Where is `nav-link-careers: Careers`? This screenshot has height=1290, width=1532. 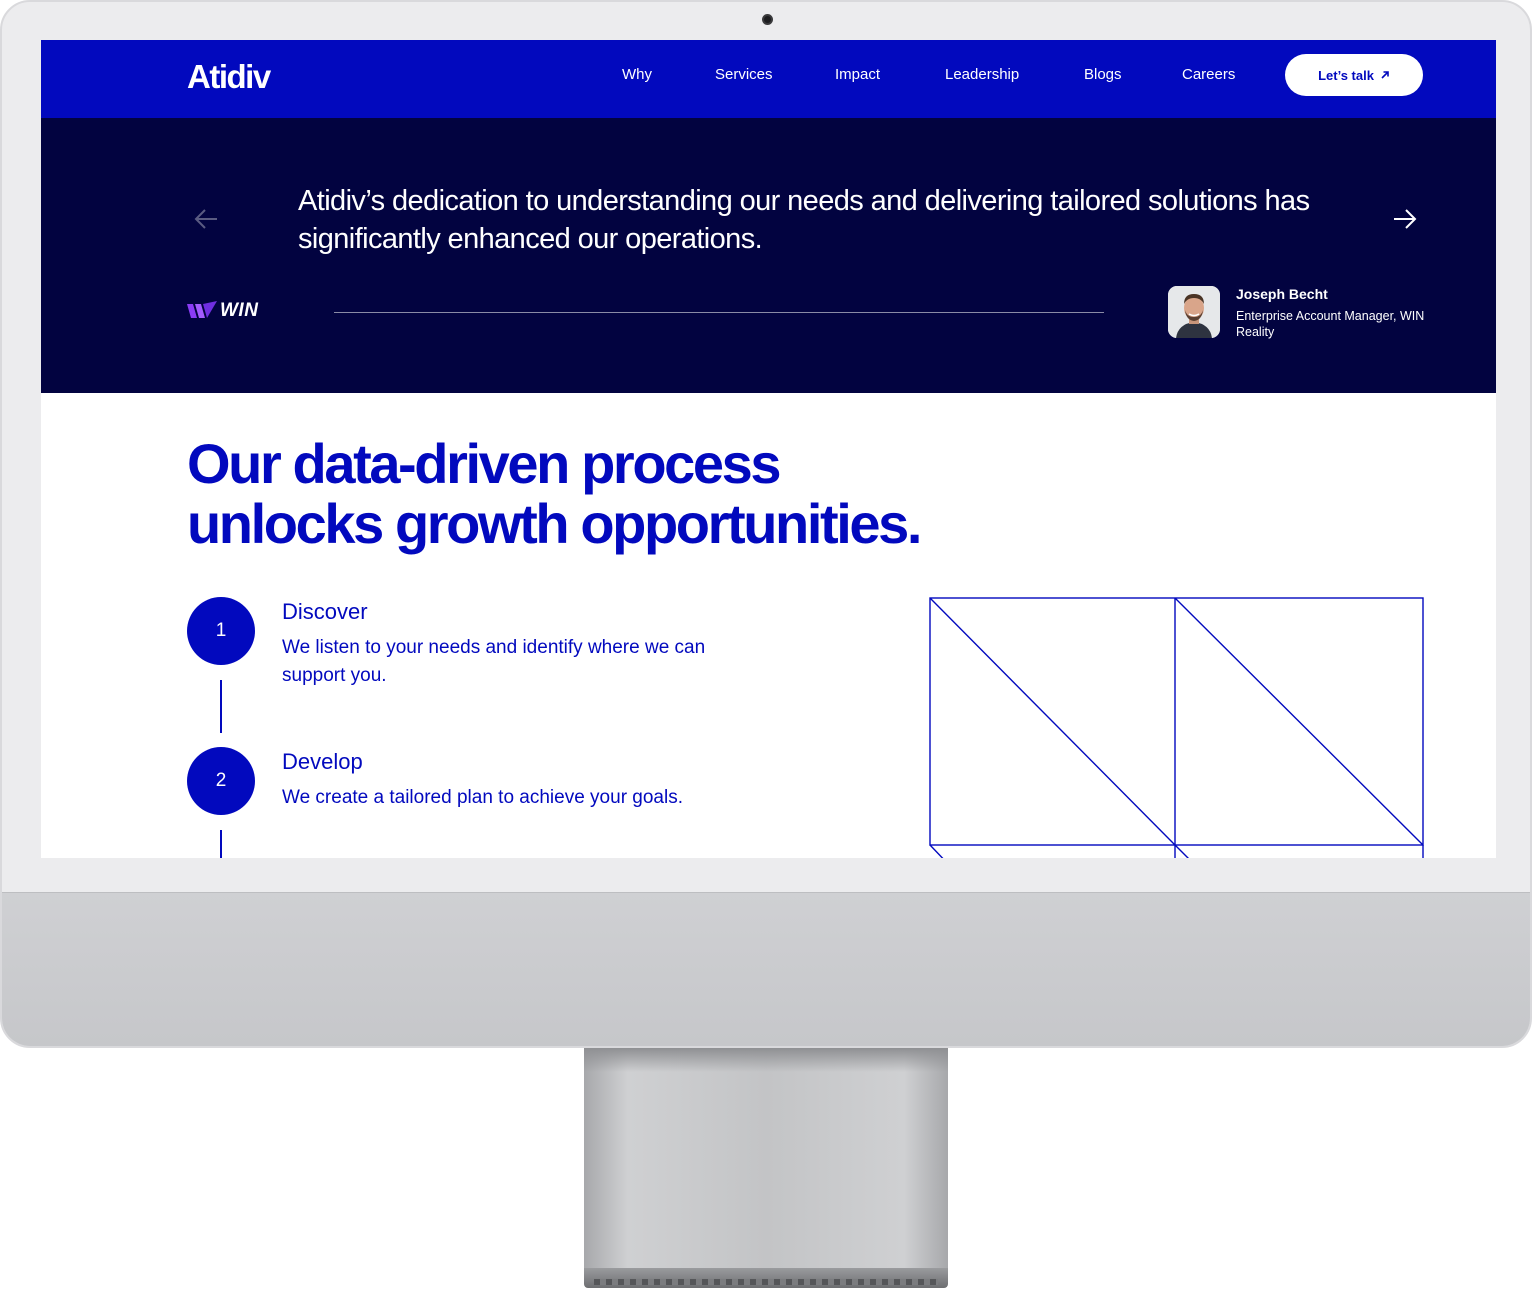
nav-link-careers: Careers is located at coordinates (1208, 74).